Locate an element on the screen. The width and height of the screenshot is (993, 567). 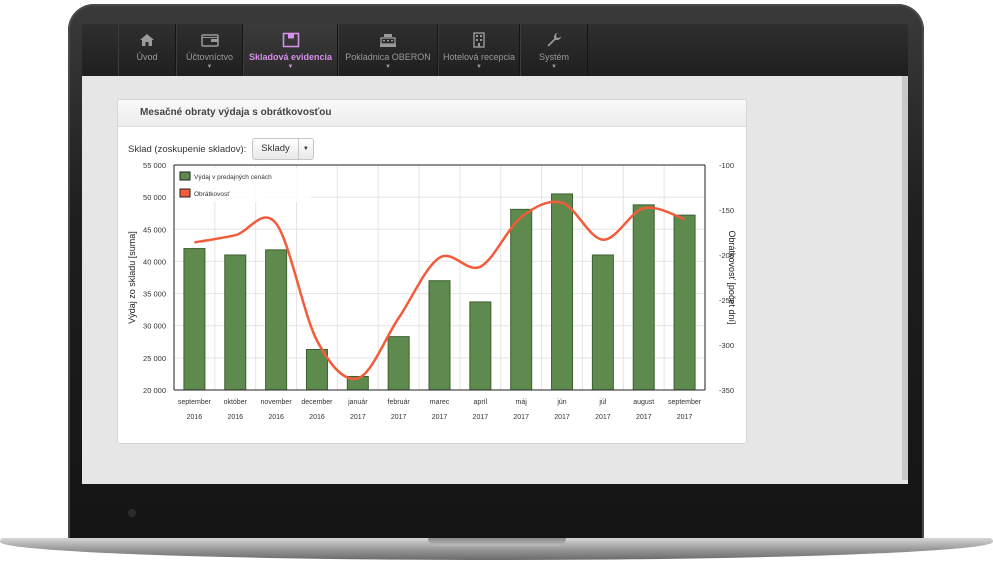
y-tick-label: 55 000 is located at coordinates (154, 165).